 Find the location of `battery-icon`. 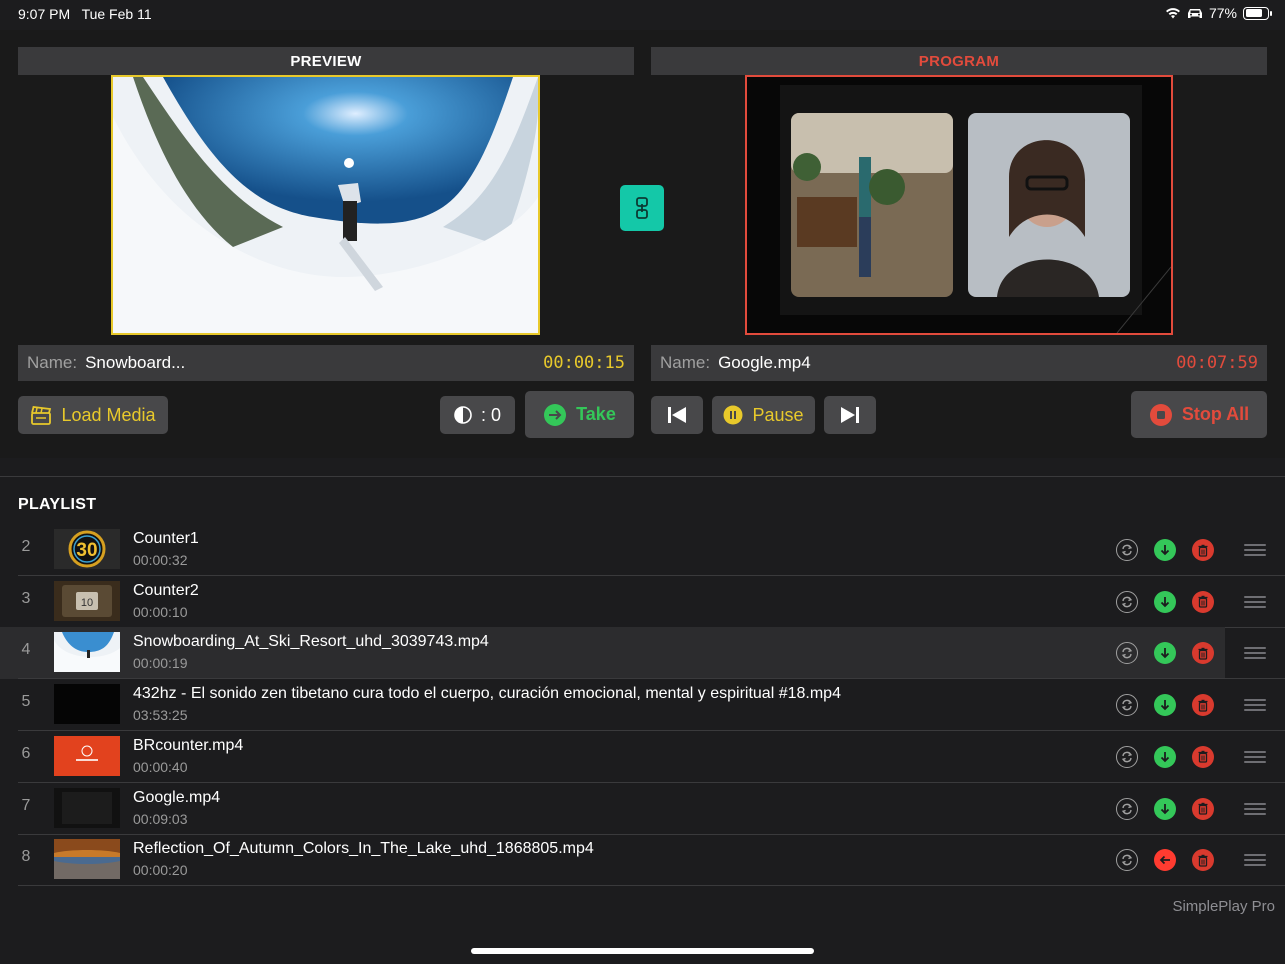

battery-icon is located at coordinates (1257, 13).